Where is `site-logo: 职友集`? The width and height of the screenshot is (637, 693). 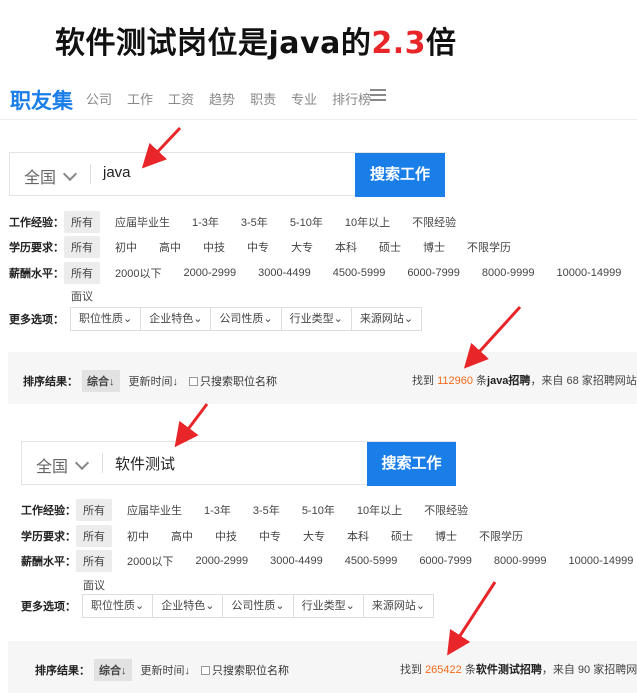 site-logo: 职友集 is located at coordinates (41, 100).